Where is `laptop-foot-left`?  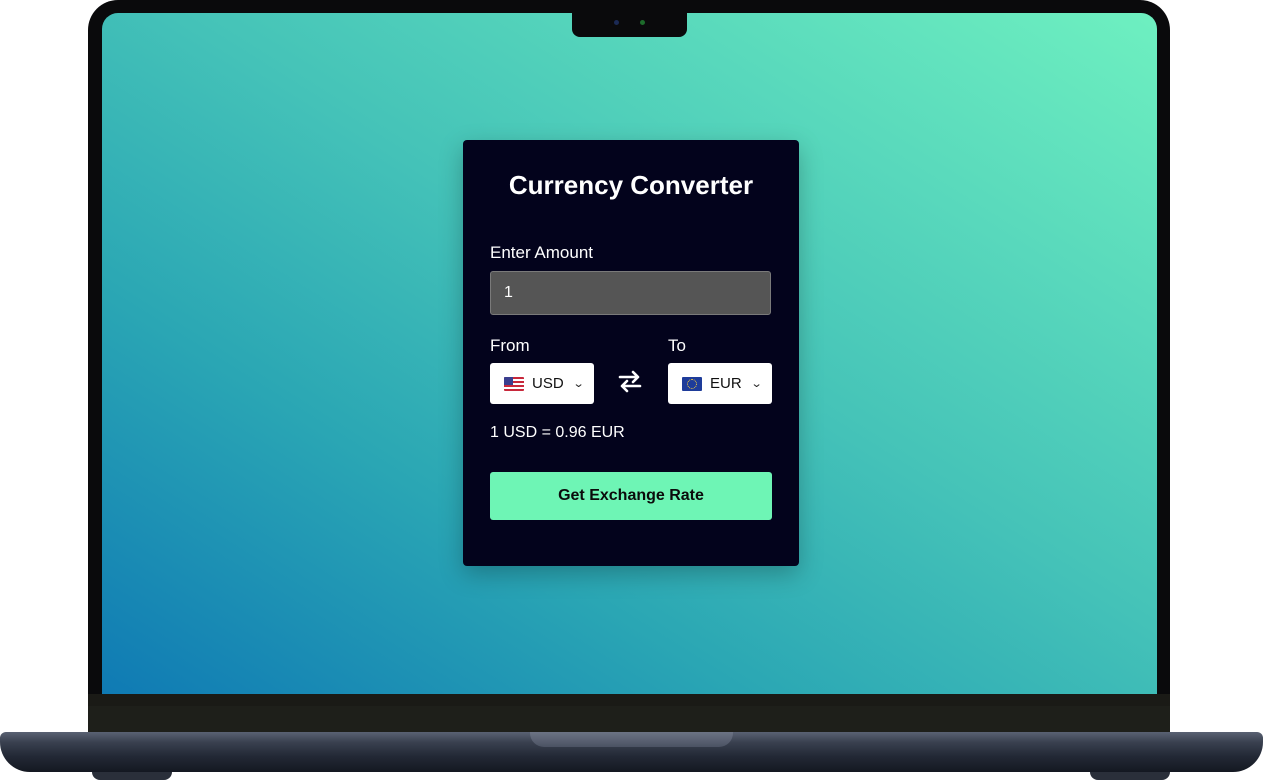
laptop-foot-left is located at coordinates (132, 776).